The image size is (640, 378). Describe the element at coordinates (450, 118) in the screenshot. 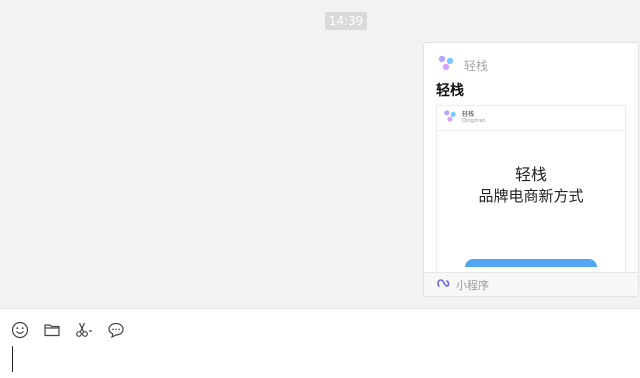

I see `preview-logo-icon` at that location.